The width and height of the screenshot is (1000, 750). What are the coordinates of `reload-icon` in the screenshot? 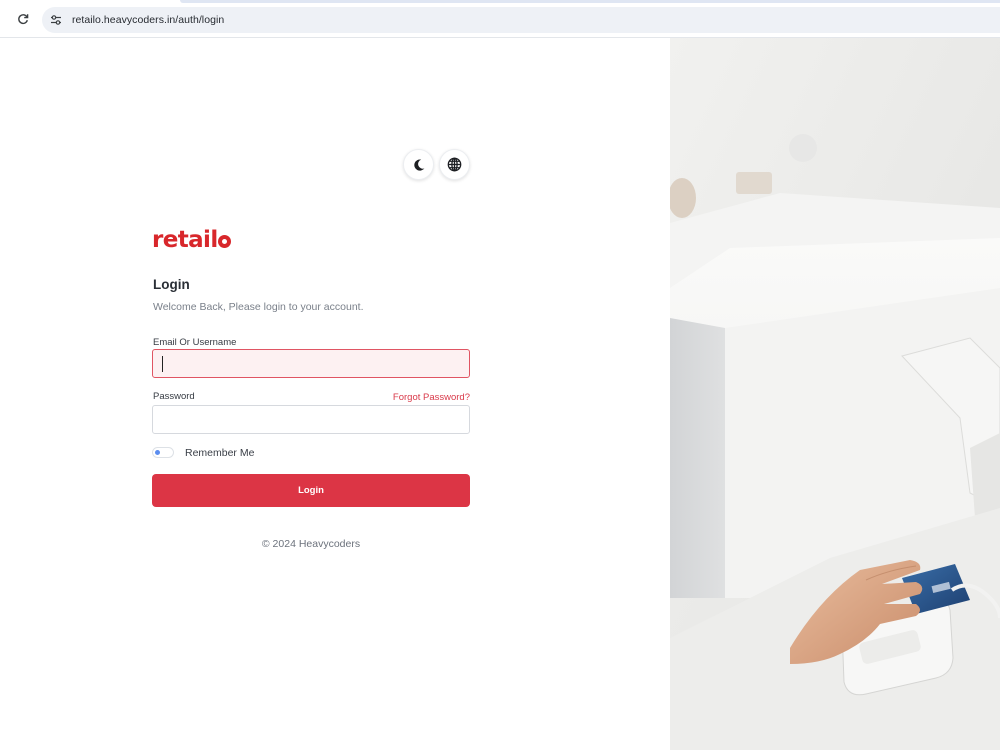 It's located at (23, 19).